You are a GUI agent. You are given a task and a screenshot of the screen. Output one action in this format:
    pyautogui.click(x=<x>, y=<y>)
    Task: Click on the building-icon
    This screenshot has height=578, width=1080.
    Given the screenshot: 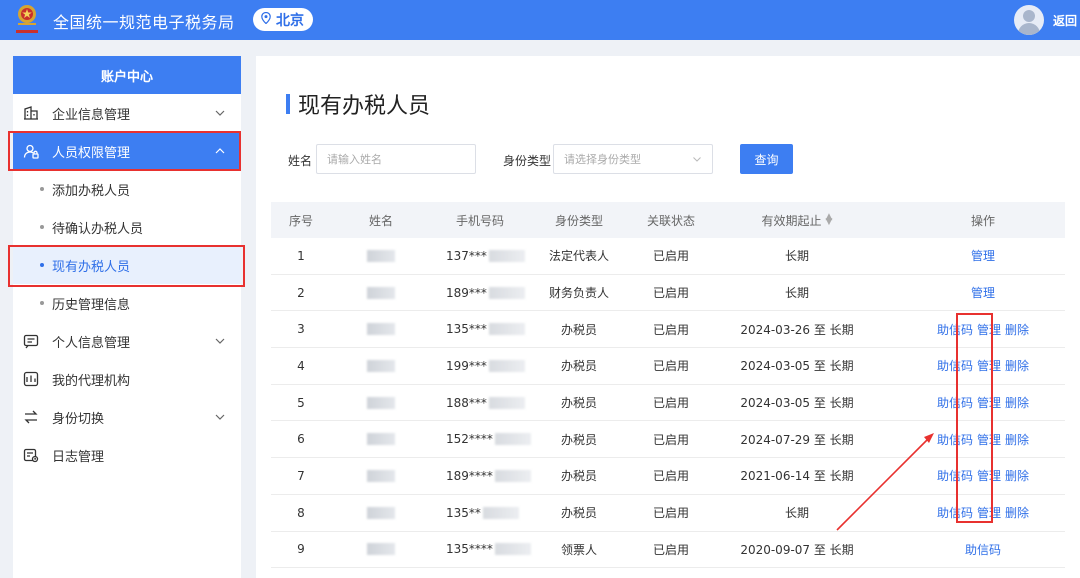 What is the action you would take?
    pyautogui.click(x=31, y=113)
    